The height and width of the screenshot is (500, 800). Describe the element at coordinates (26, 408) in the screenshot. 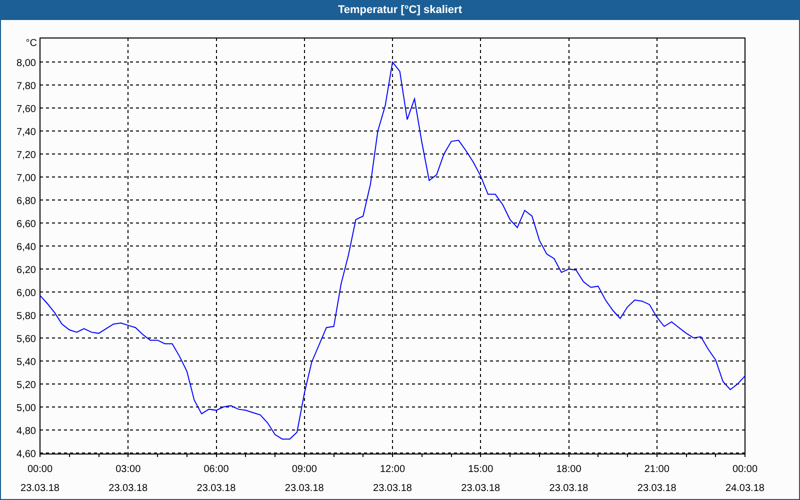

I see `y-tick-label: 5,00` at that location.